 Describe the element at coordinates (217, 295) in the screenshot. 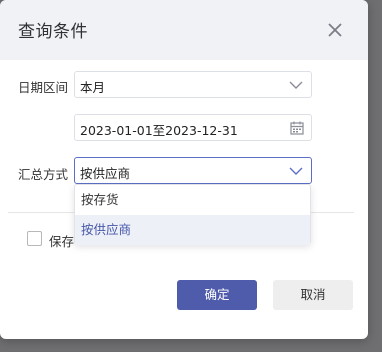

I see `ok-button: 确定` at that location.